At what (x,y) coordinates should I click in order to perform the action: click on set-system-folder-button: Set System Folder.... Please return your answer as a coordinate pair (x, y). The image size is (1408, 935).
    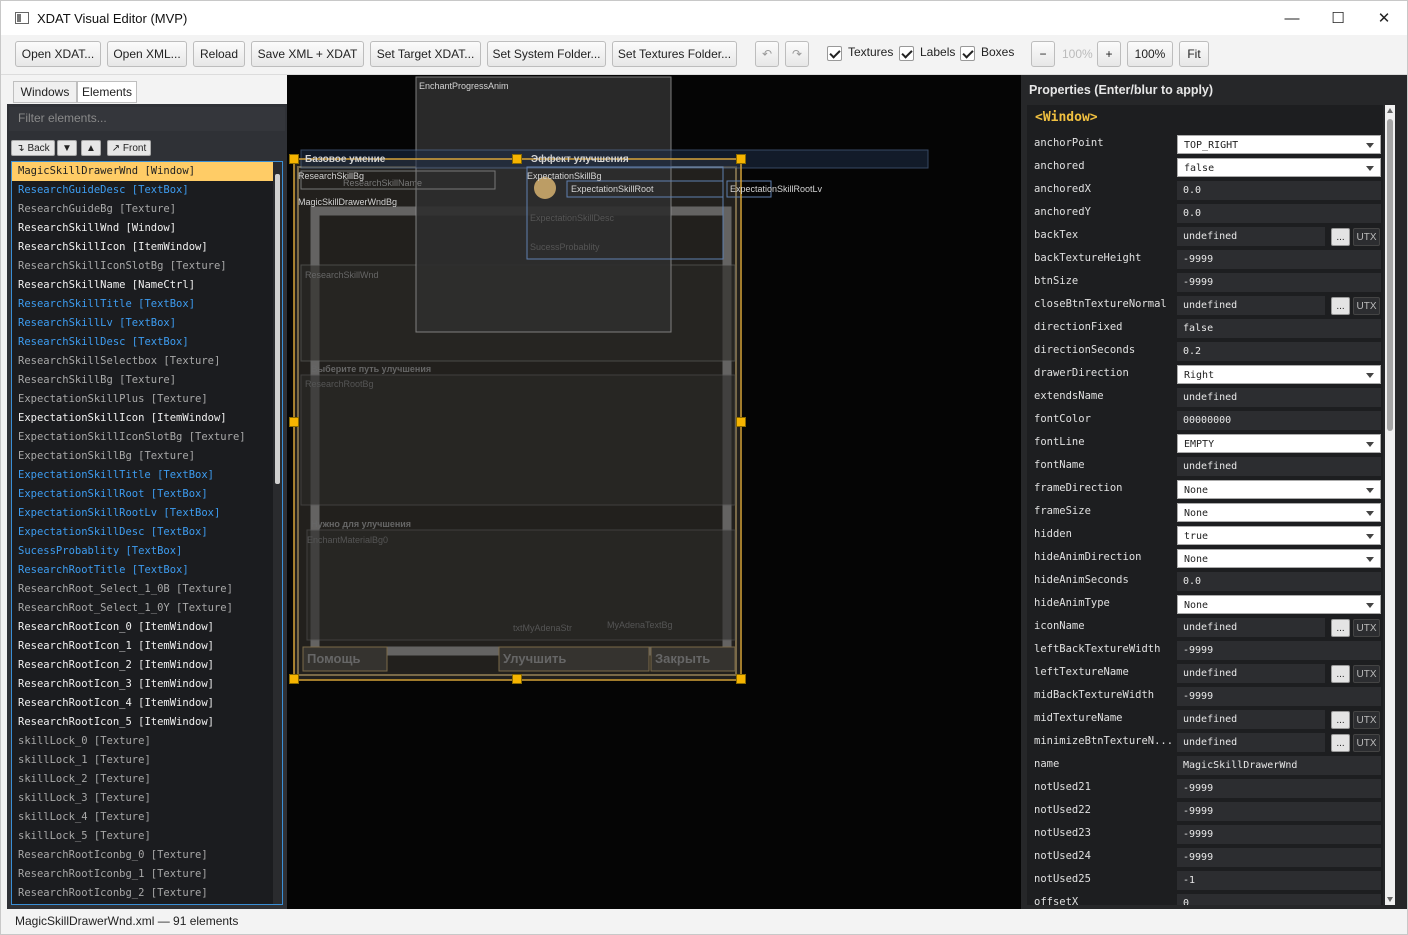
    Looking at the image, I should click on (546, 54).